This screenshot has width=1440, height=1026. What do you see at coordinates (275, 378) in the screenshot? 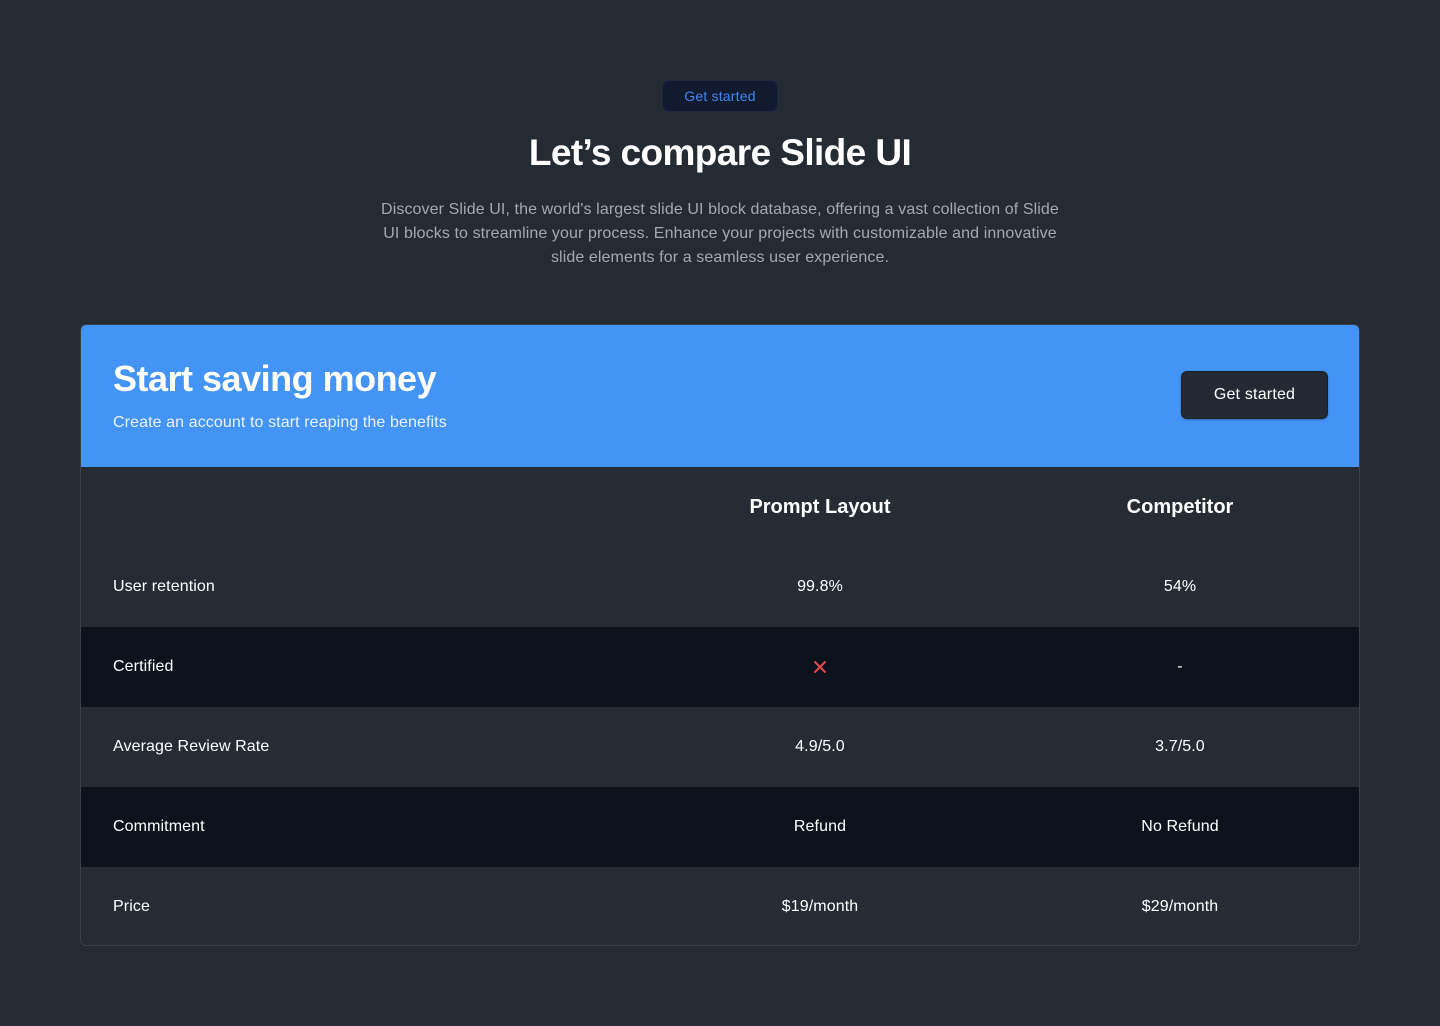
I see `banner-title: Start saving money` at bounding box center [275, 378].